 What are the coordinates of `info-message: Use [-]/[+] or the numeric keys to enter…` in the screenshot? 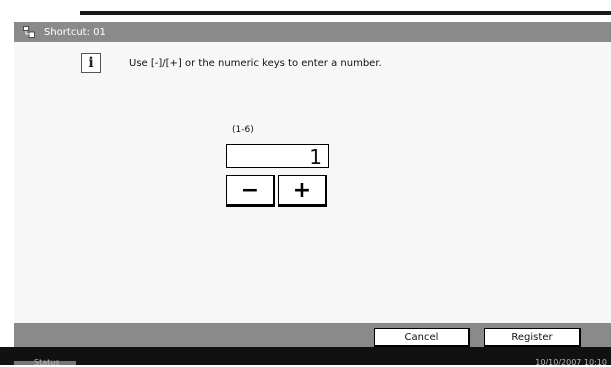 It's located at (255, 63).